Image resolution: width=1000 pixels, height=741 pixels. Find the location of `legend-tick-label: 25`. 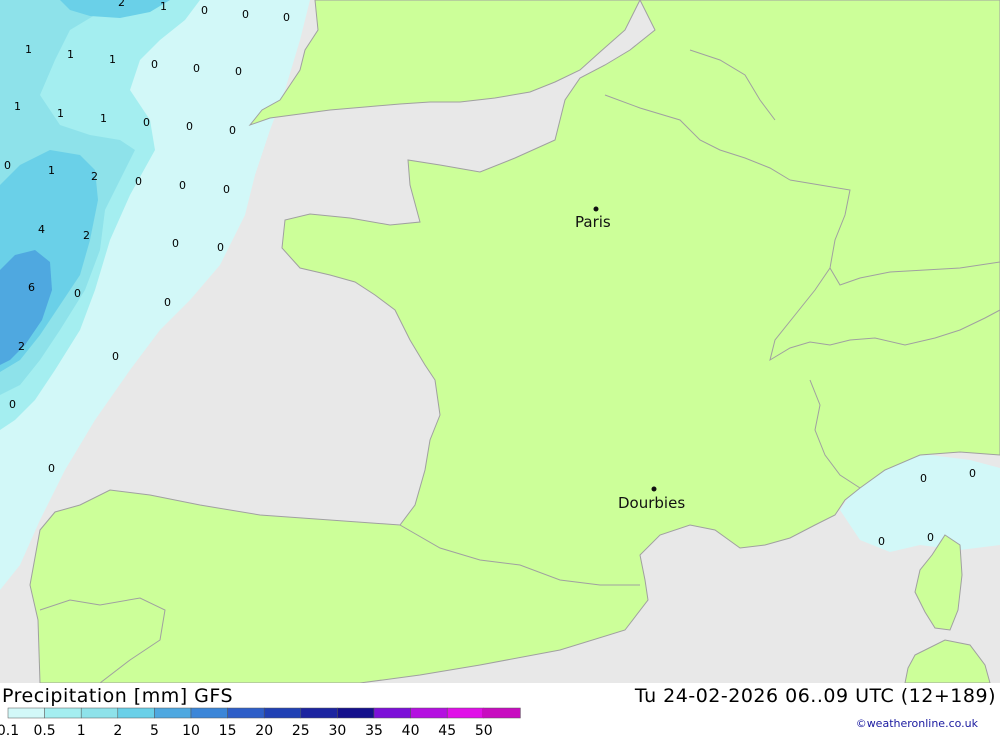

legend-tick-label: 25 is located at coordinates (301, 731).